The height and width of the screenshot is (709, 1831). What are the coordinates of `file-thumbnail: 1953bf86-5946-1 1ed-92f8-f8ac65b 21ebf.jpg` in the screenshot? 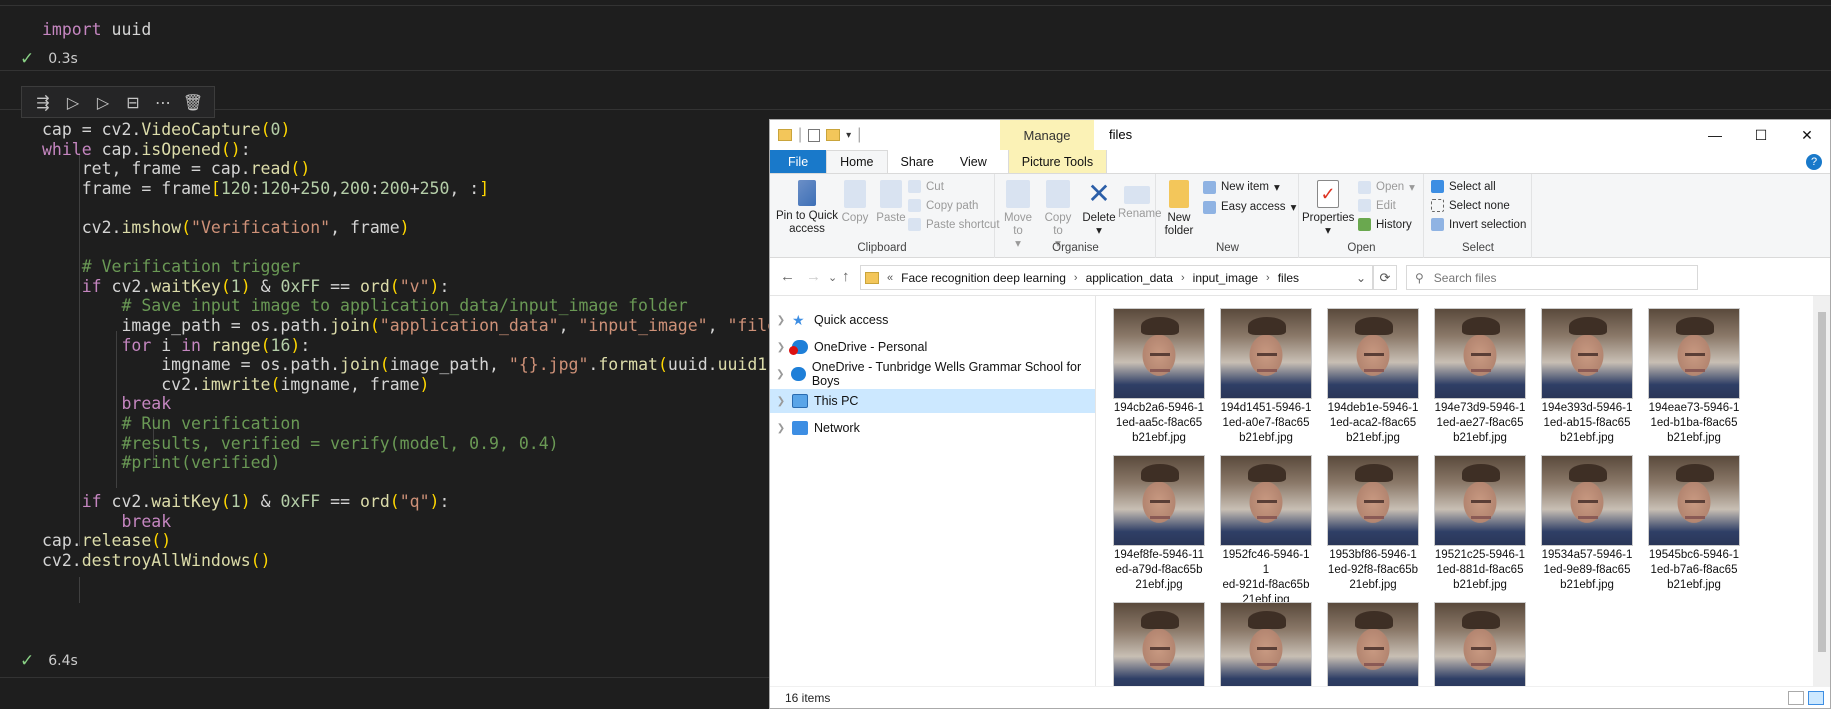 It's located at (1373, 524).